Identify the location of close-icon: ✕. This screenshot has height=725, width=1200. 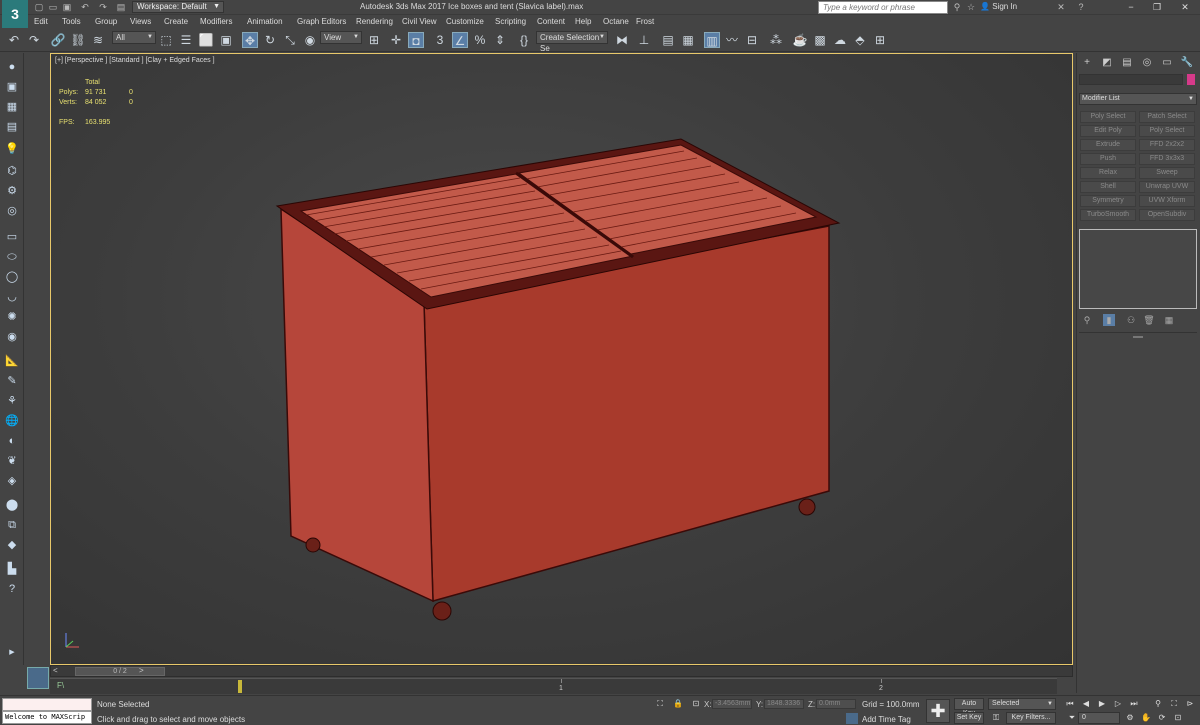
(1185, 7).